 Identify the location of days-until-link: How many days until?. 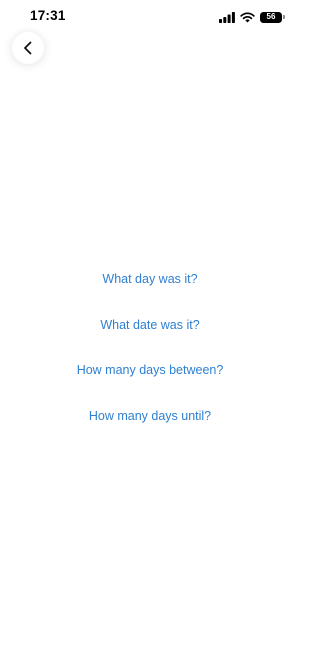
(150, 416).